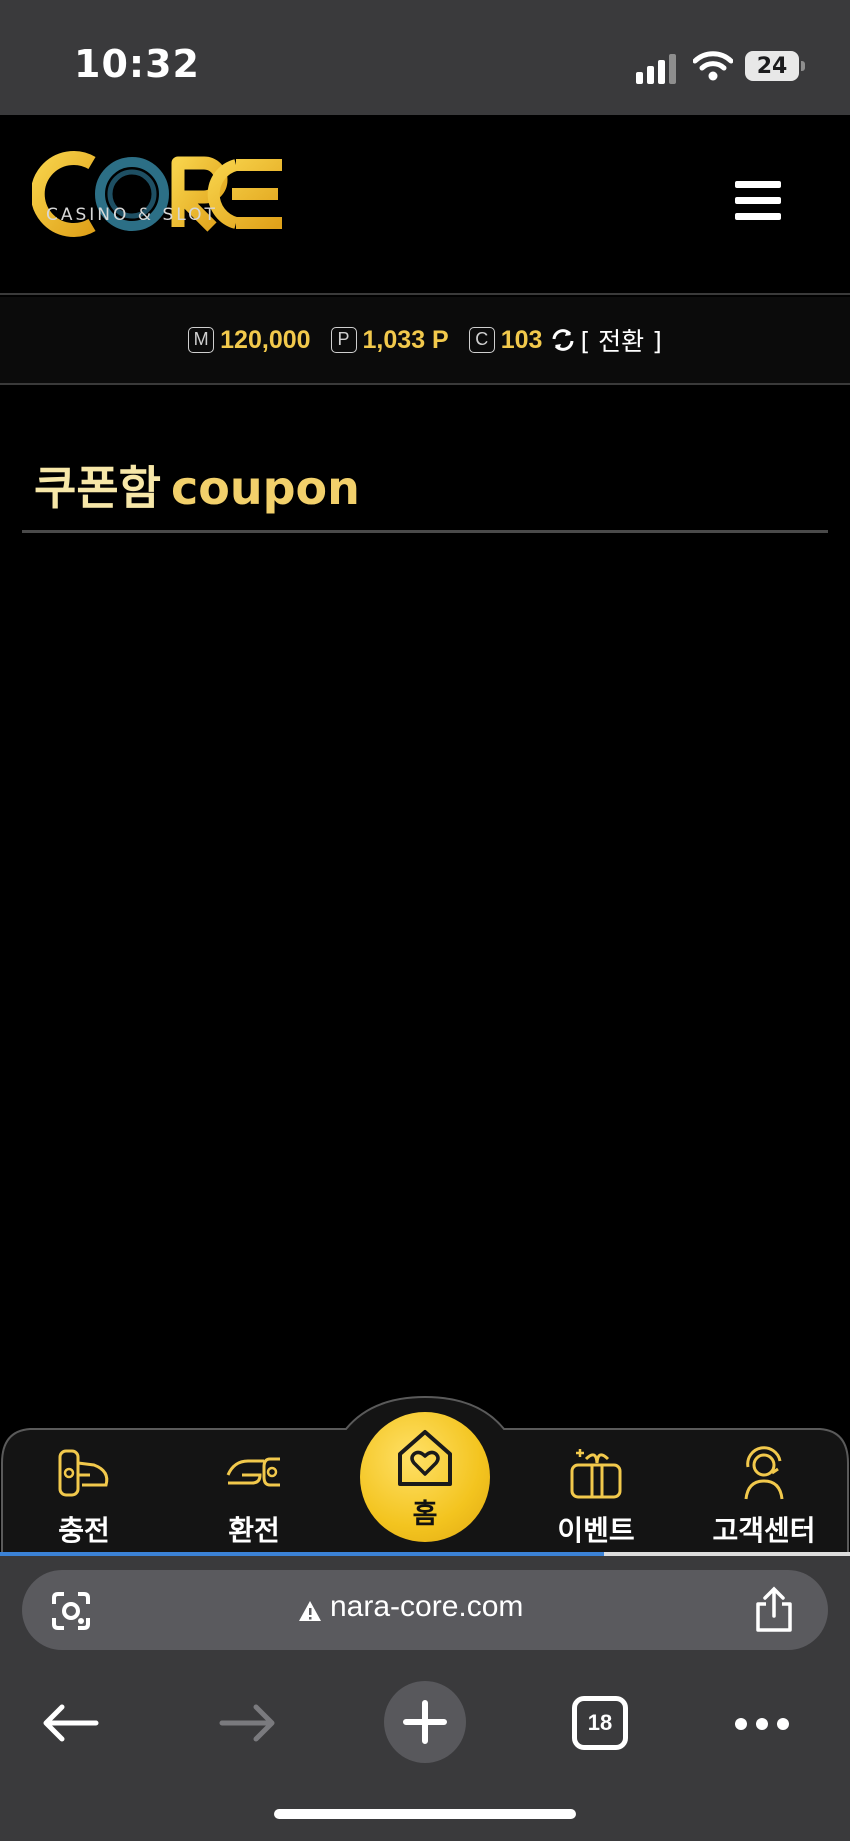 The image size is (850, 1841). I want to click on page-title: 쿠폰함 coupon, so click(197, 485).